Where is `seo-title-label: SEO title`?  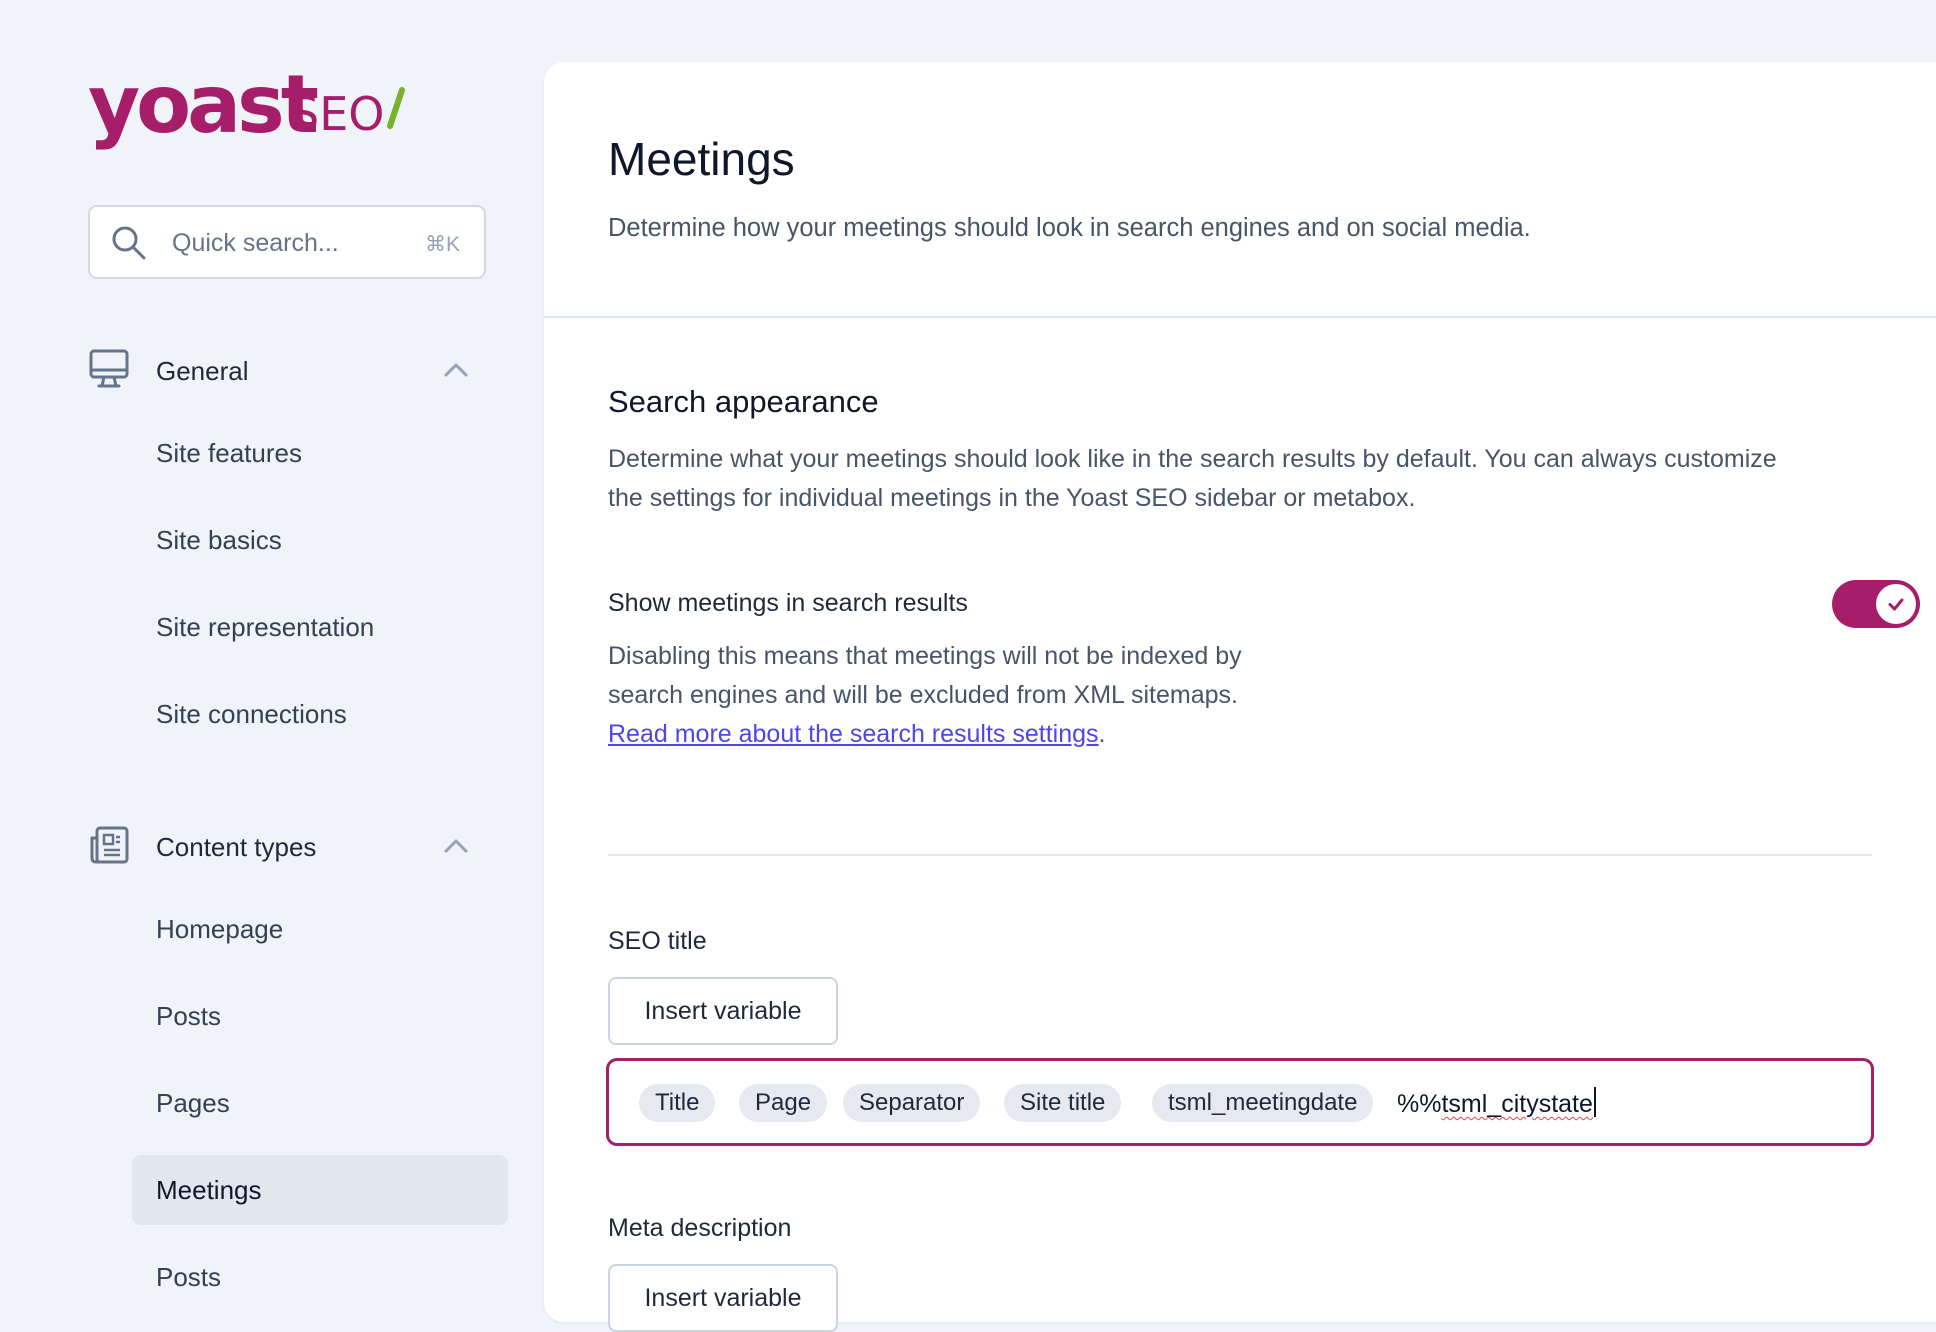 seo-title-label: SEO title is located at coordinates (657, 941).